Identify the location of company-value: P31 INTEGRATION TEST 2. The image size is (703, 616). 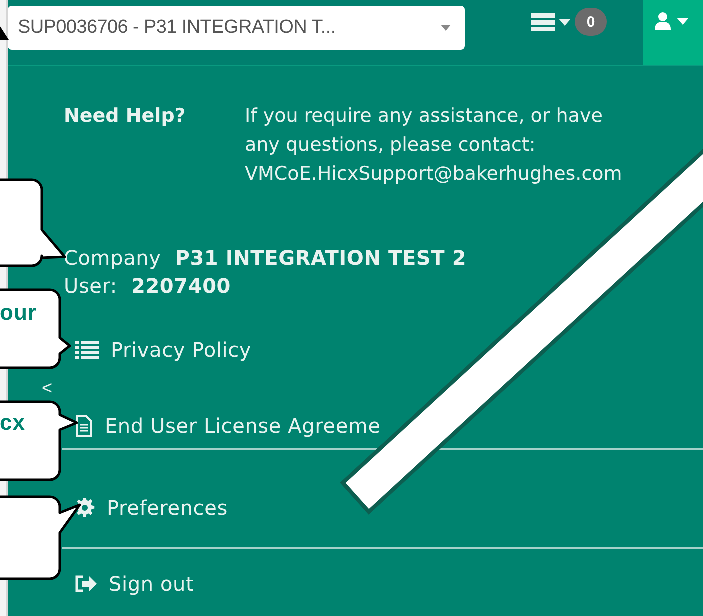
(321, 258).